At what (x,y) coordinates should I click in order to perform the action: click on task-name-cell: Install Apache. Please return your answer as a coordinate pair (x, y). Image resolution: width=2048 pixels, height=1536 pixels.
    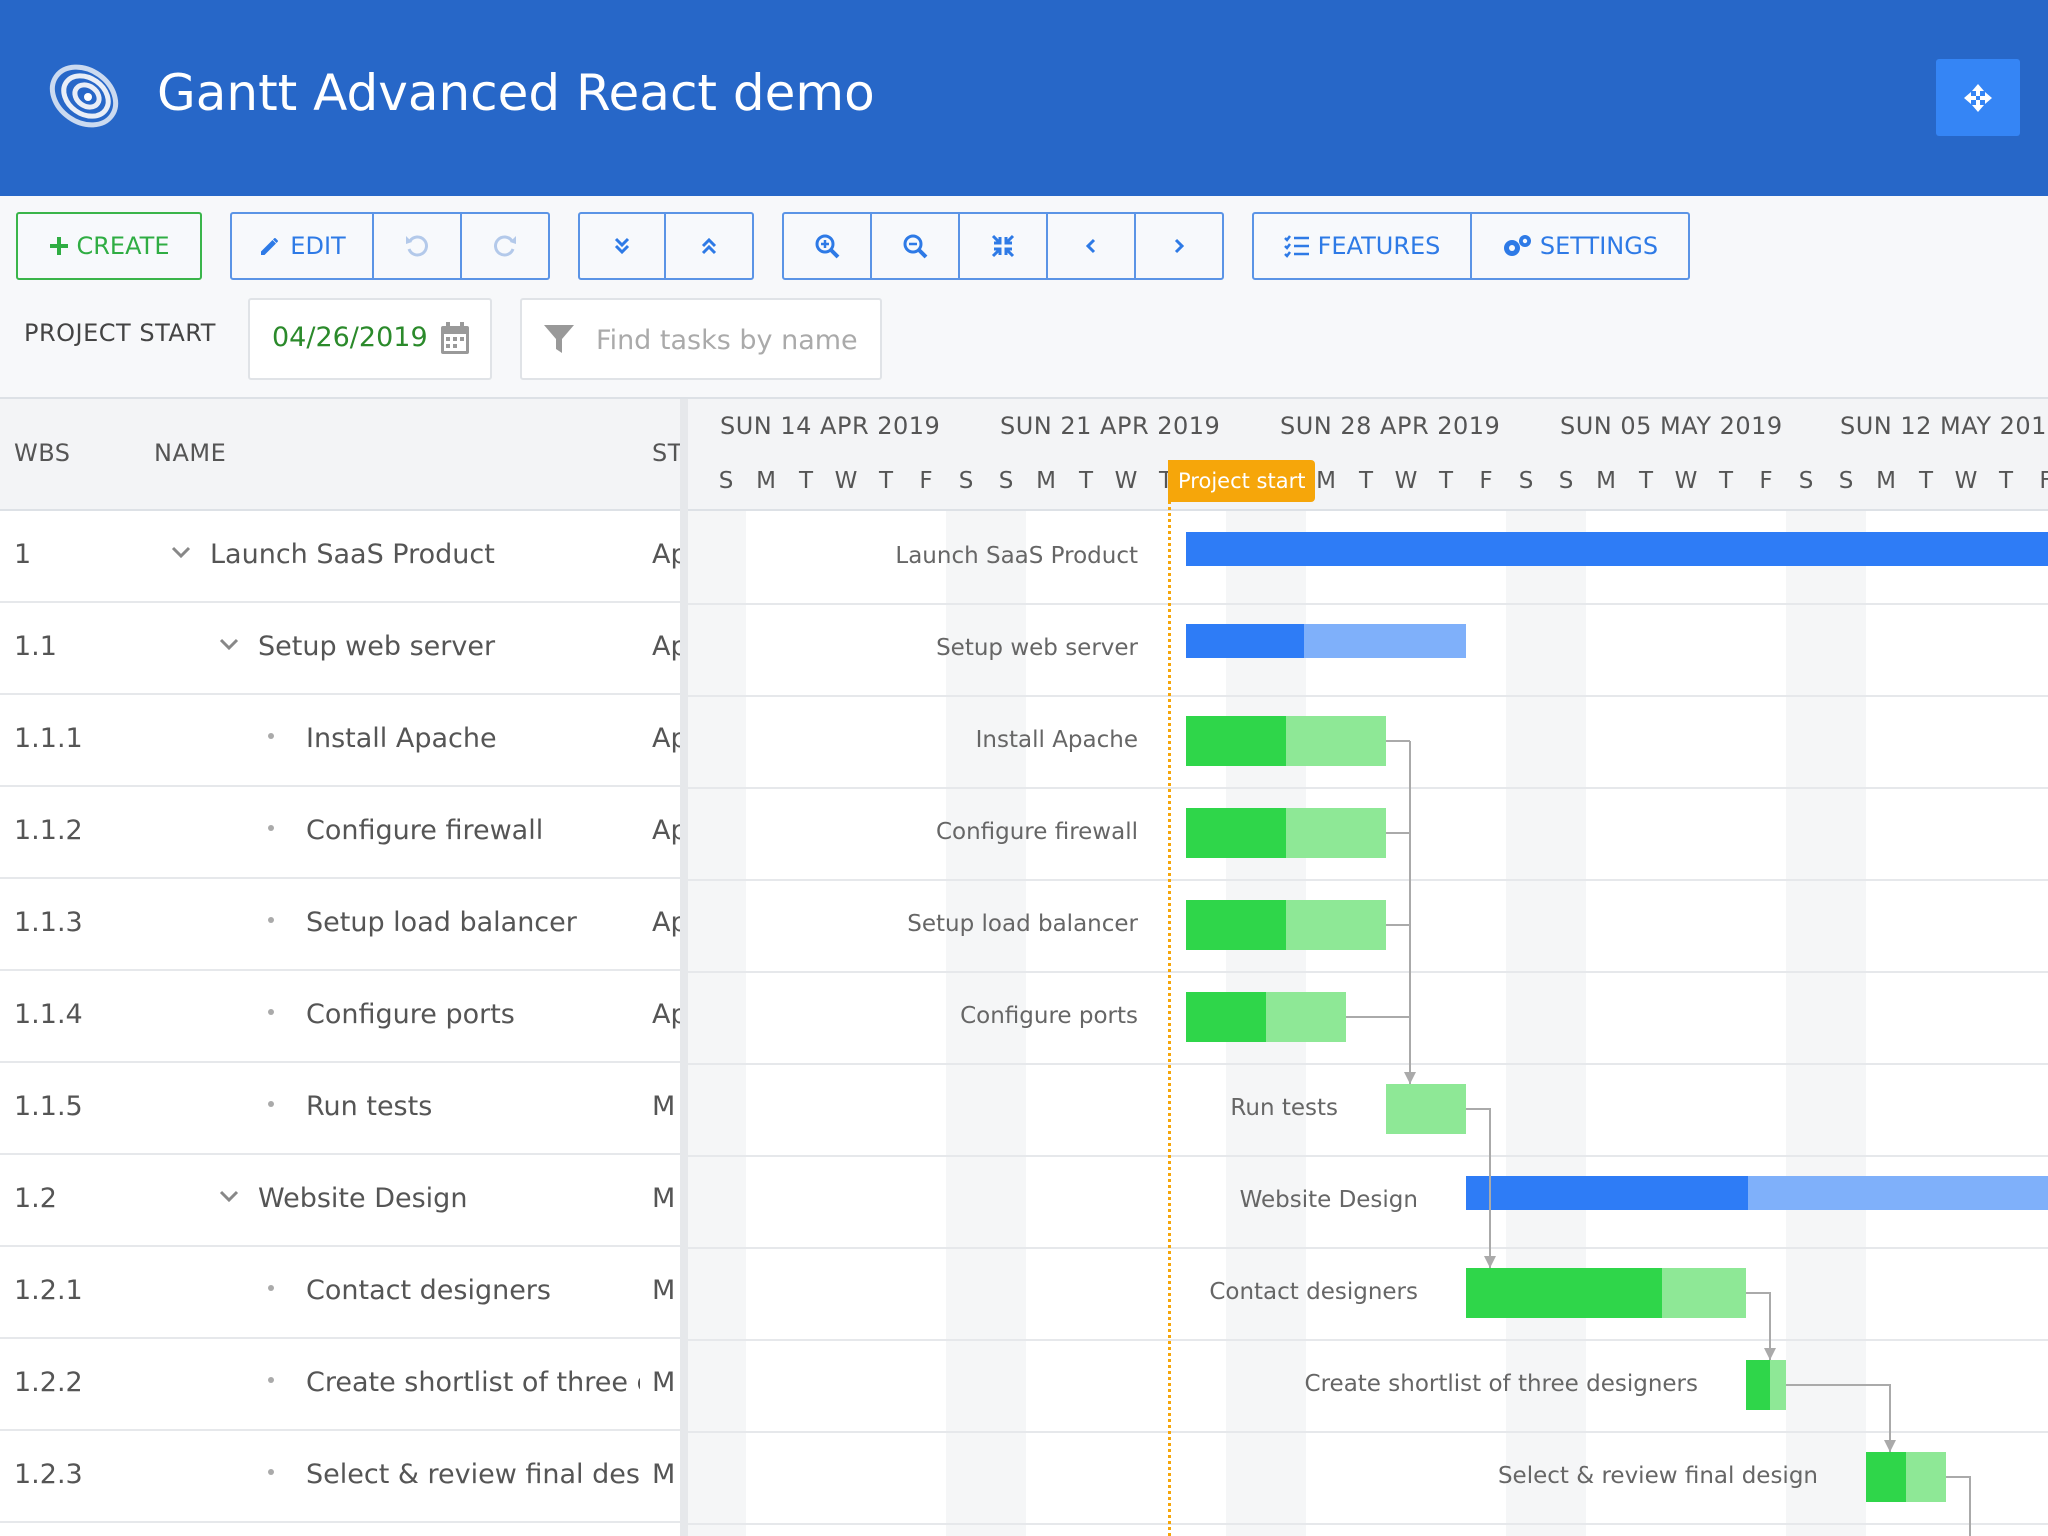
    Looking at the image, I should click on (401, 738).